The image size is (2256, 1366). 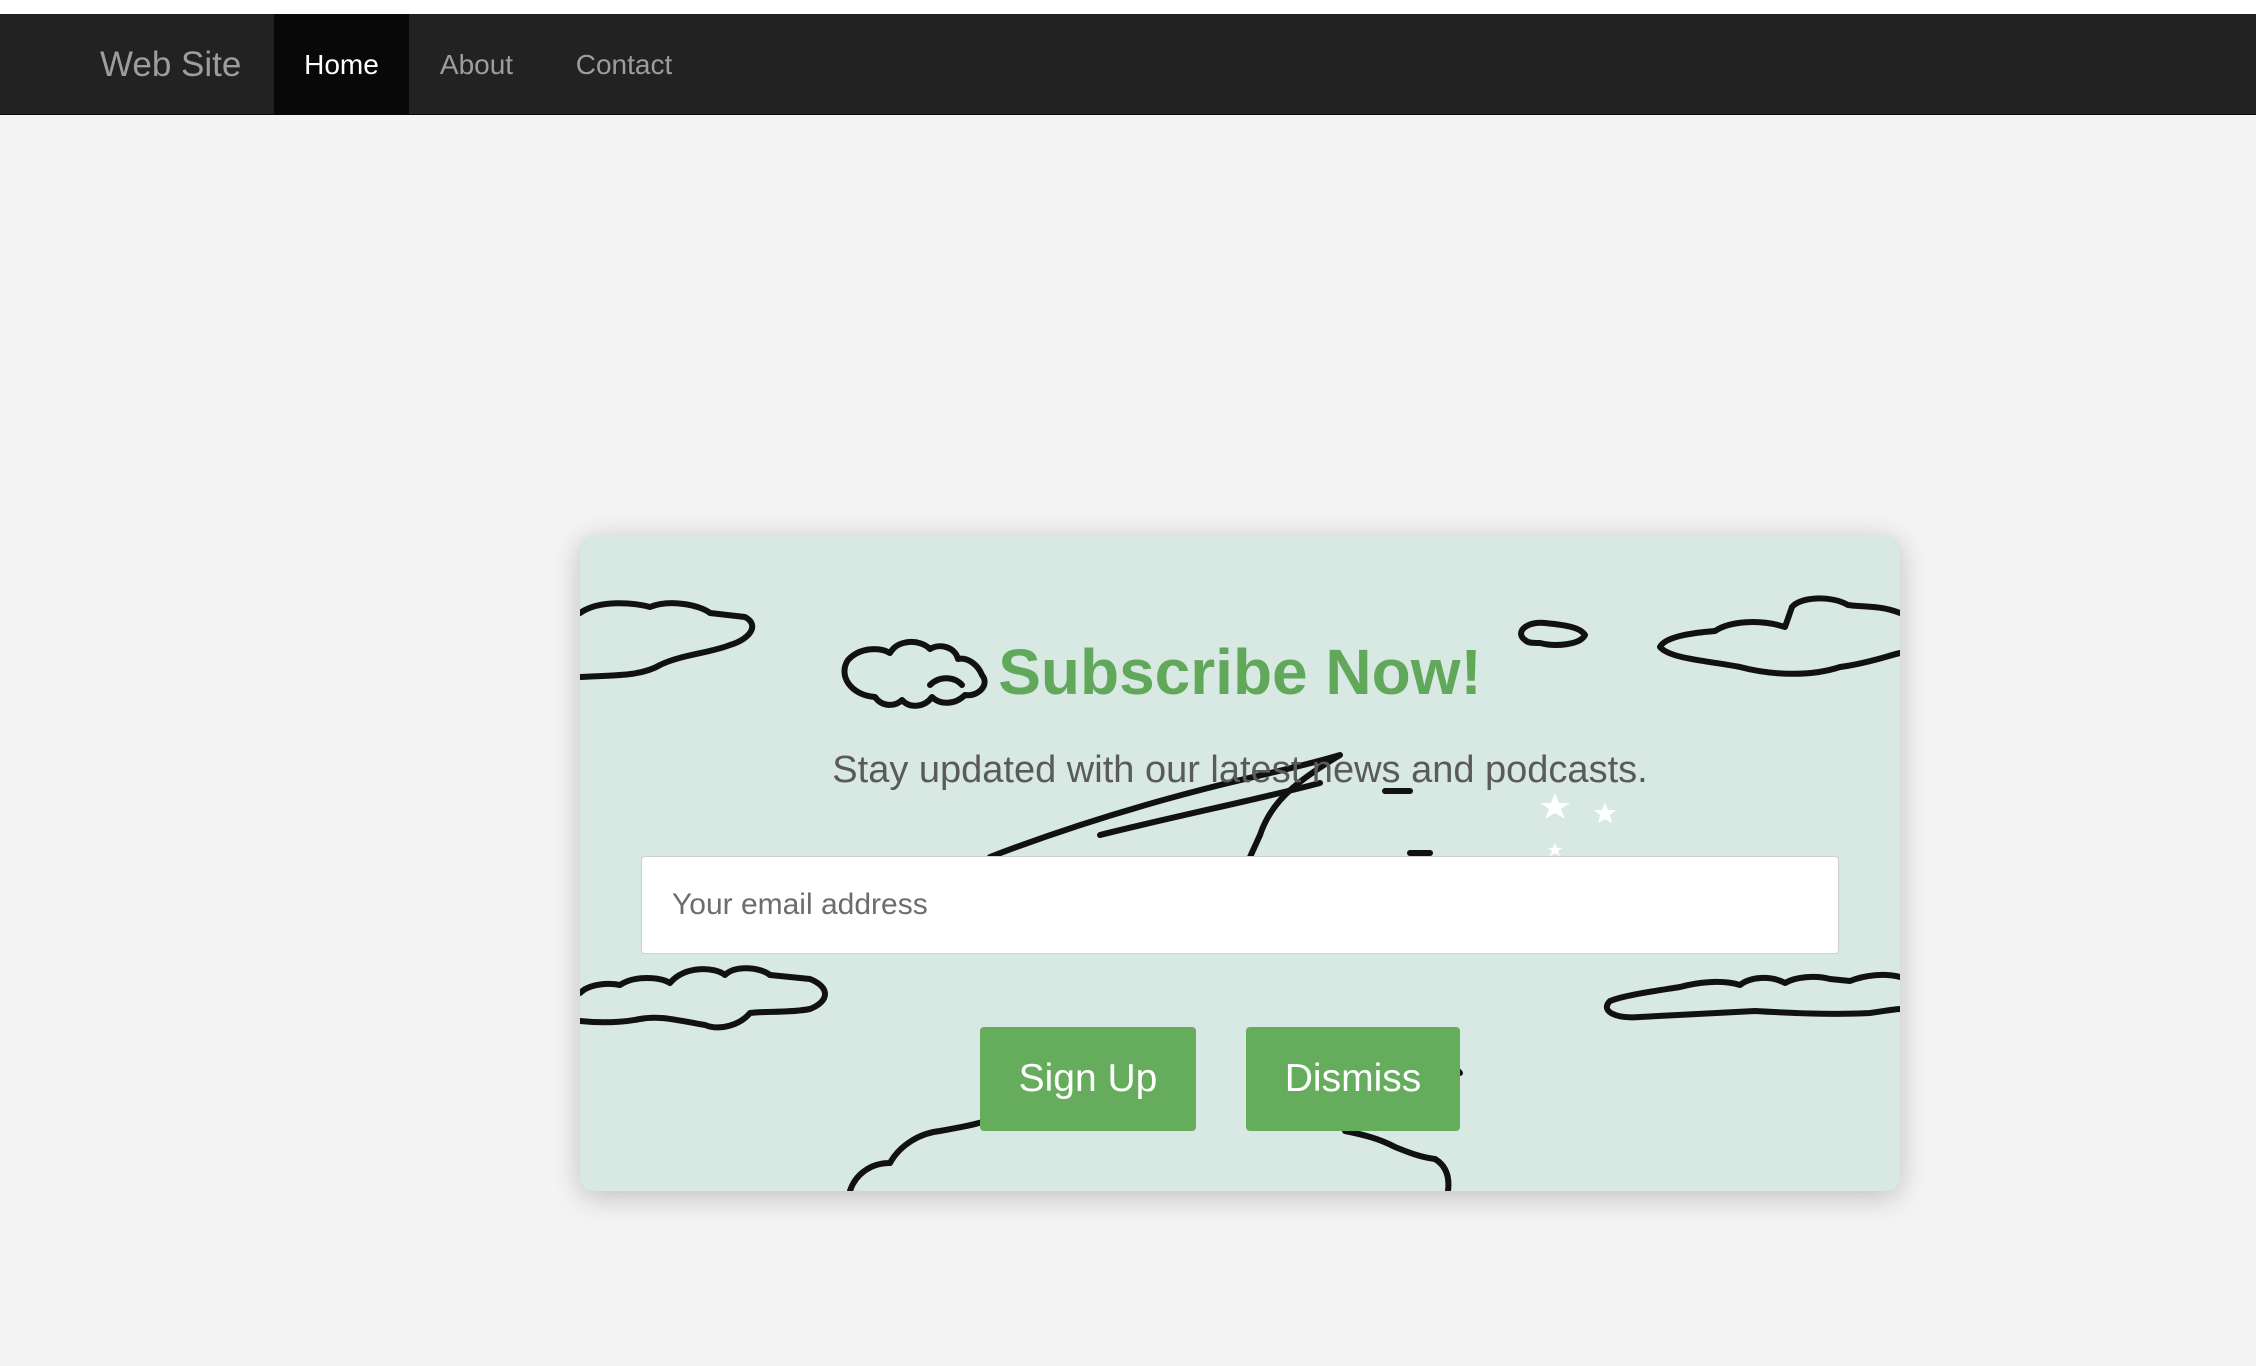 I want to click on browser-top-strip, so click(x=1128, y=7).